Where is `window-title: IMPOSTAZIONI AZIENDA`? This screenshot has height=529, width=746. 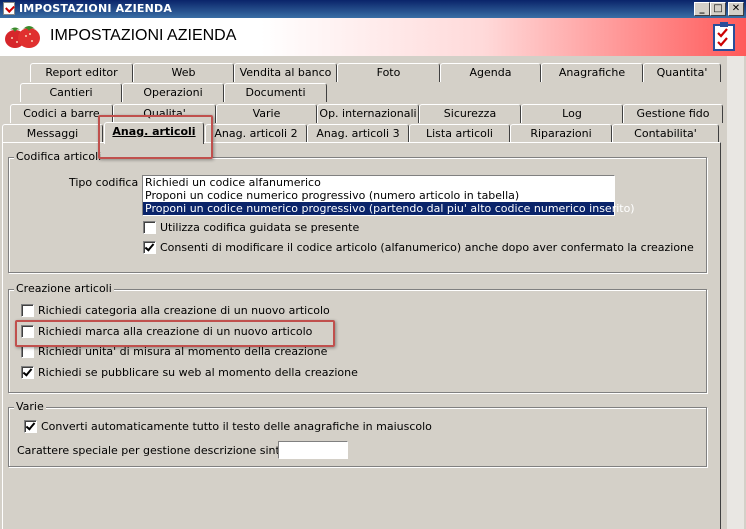
window-title: IMPOSTAZIONI AZIENDA is located at coordinates (96, 8).